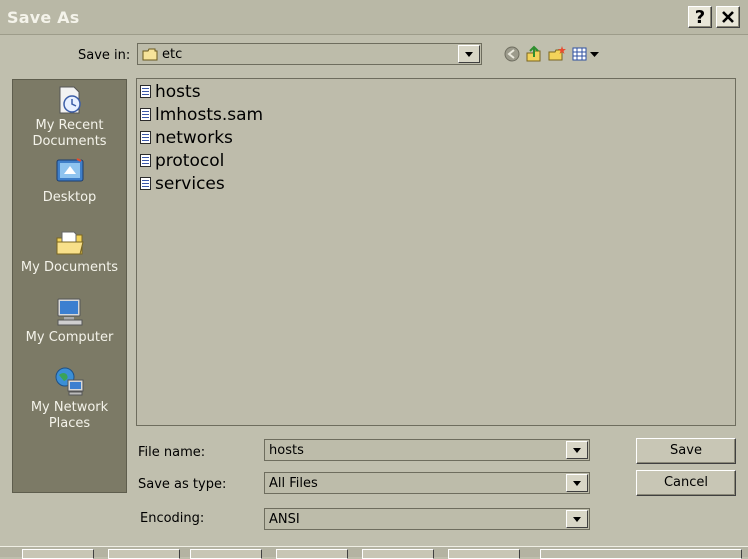 This screenshot has width=748, height=559. I want to click on views-menu-button, so click(587, 54).